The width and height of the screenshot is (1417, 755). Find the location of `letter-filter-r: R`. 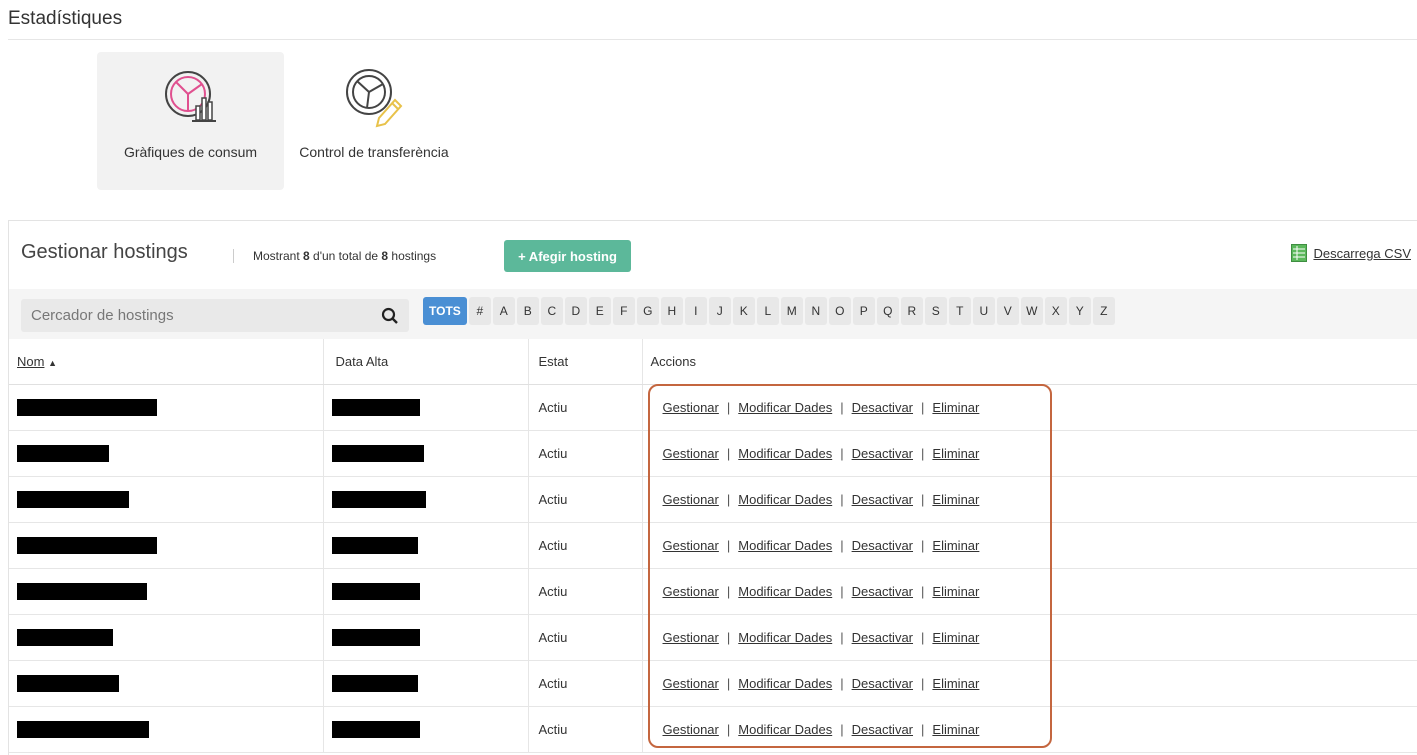

letter-filter-r: R is located at coordinates (911, 311).